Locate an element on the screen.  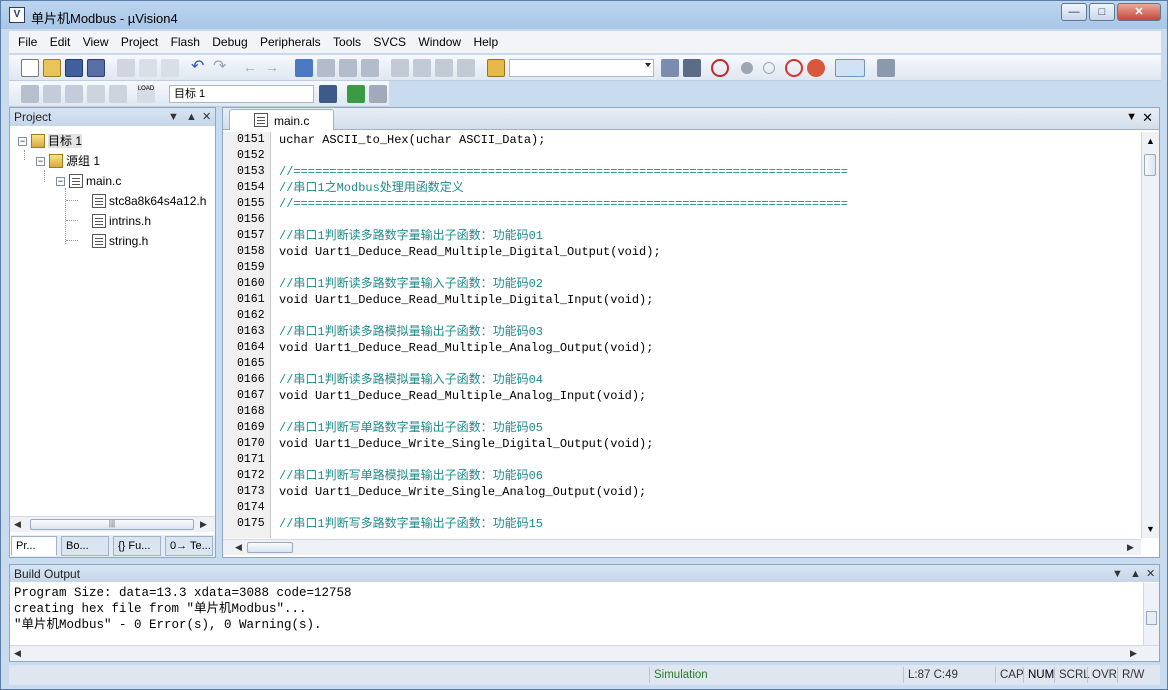
configure-icon is located at coordinates (886, 68).